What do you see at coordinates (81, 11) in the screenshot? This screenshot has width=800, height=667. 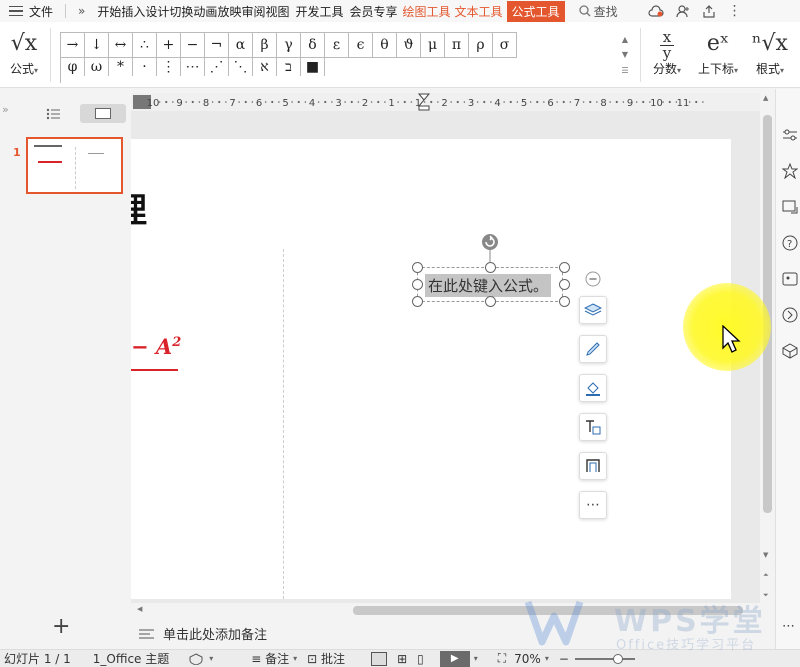 I see `menu-more-icon: »` at bounding box center [81, 11].